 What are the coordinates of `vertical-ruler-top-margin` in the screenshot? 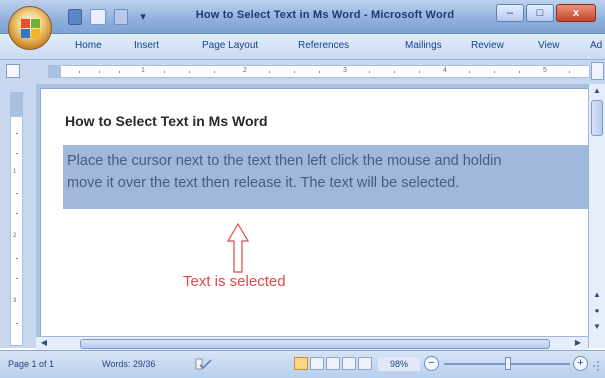 It's located at (16, 105).